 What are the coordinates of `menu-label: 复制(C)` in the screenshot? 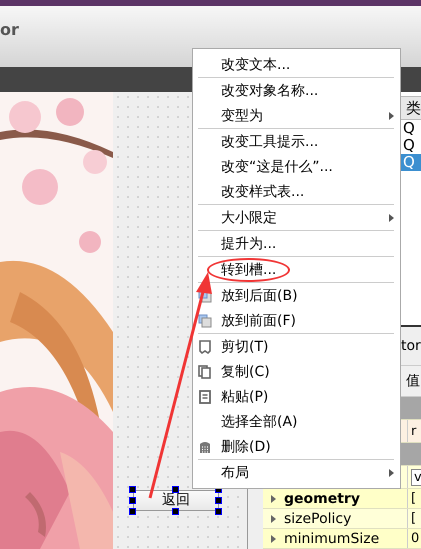 It's located at (245, 371).